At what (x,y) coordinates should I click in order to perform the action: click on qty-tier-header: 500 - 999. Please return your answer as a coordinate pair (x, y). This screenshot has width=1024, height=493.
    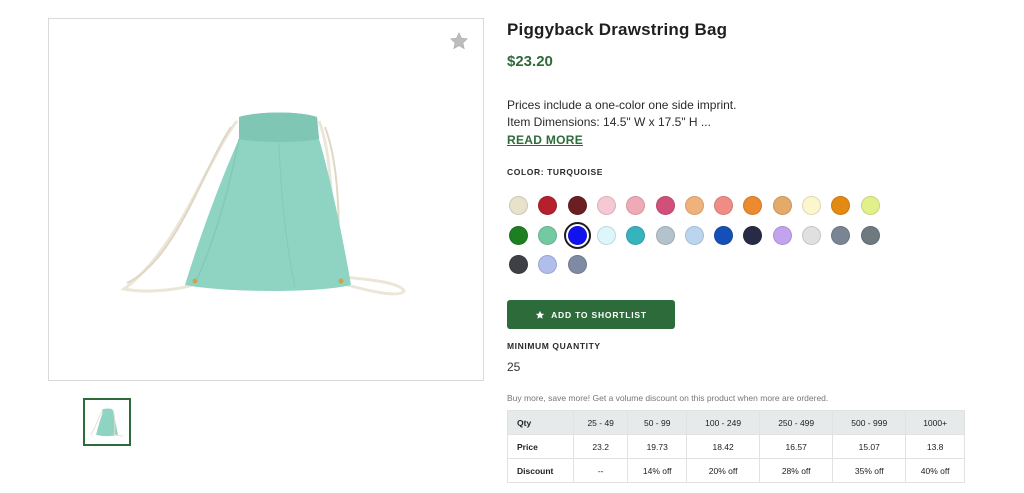
    Looking at the image, I should click on (869, 422).